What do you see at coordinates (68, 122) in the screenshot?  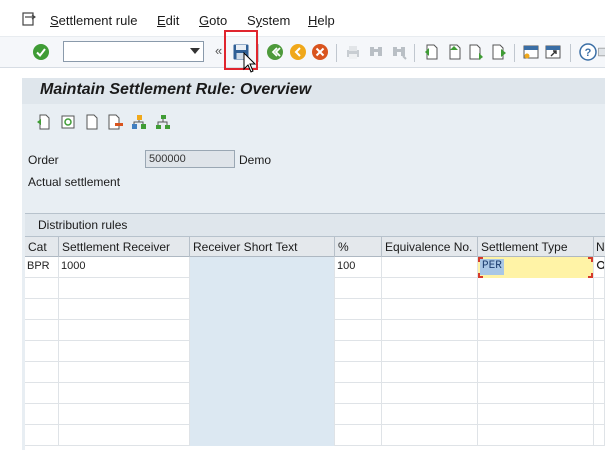 I see `details-icon` at bounding box center [68, 122].